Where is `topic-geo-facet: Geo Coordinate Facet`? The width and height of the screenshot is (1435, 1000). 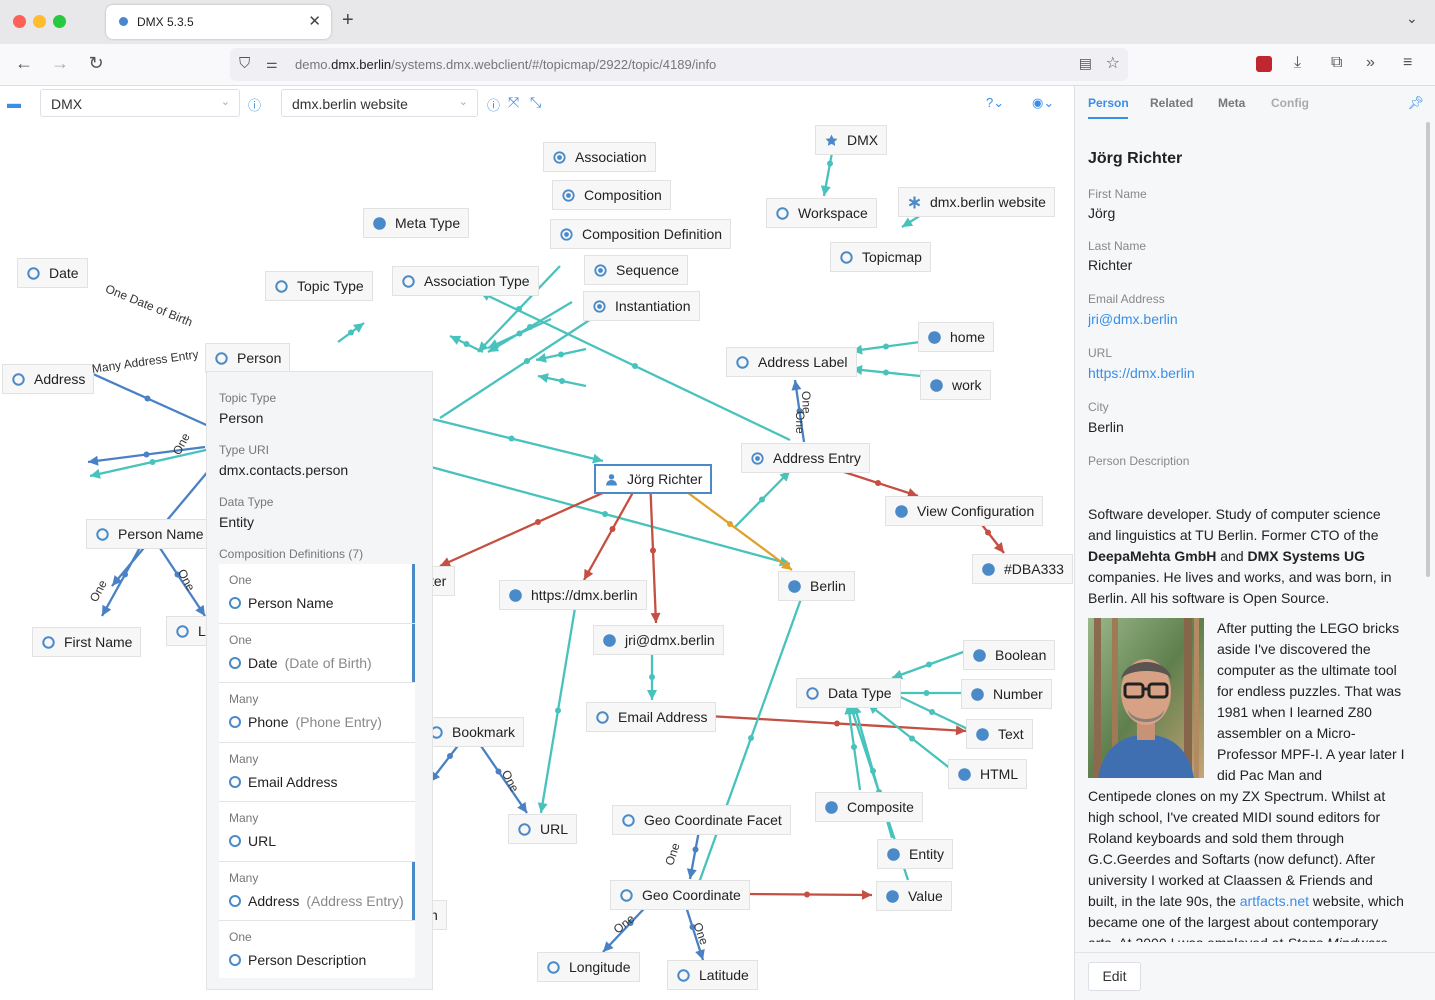 topic-geo-facet: Geo Coordinate Facet is located at coordinates (701, 820).